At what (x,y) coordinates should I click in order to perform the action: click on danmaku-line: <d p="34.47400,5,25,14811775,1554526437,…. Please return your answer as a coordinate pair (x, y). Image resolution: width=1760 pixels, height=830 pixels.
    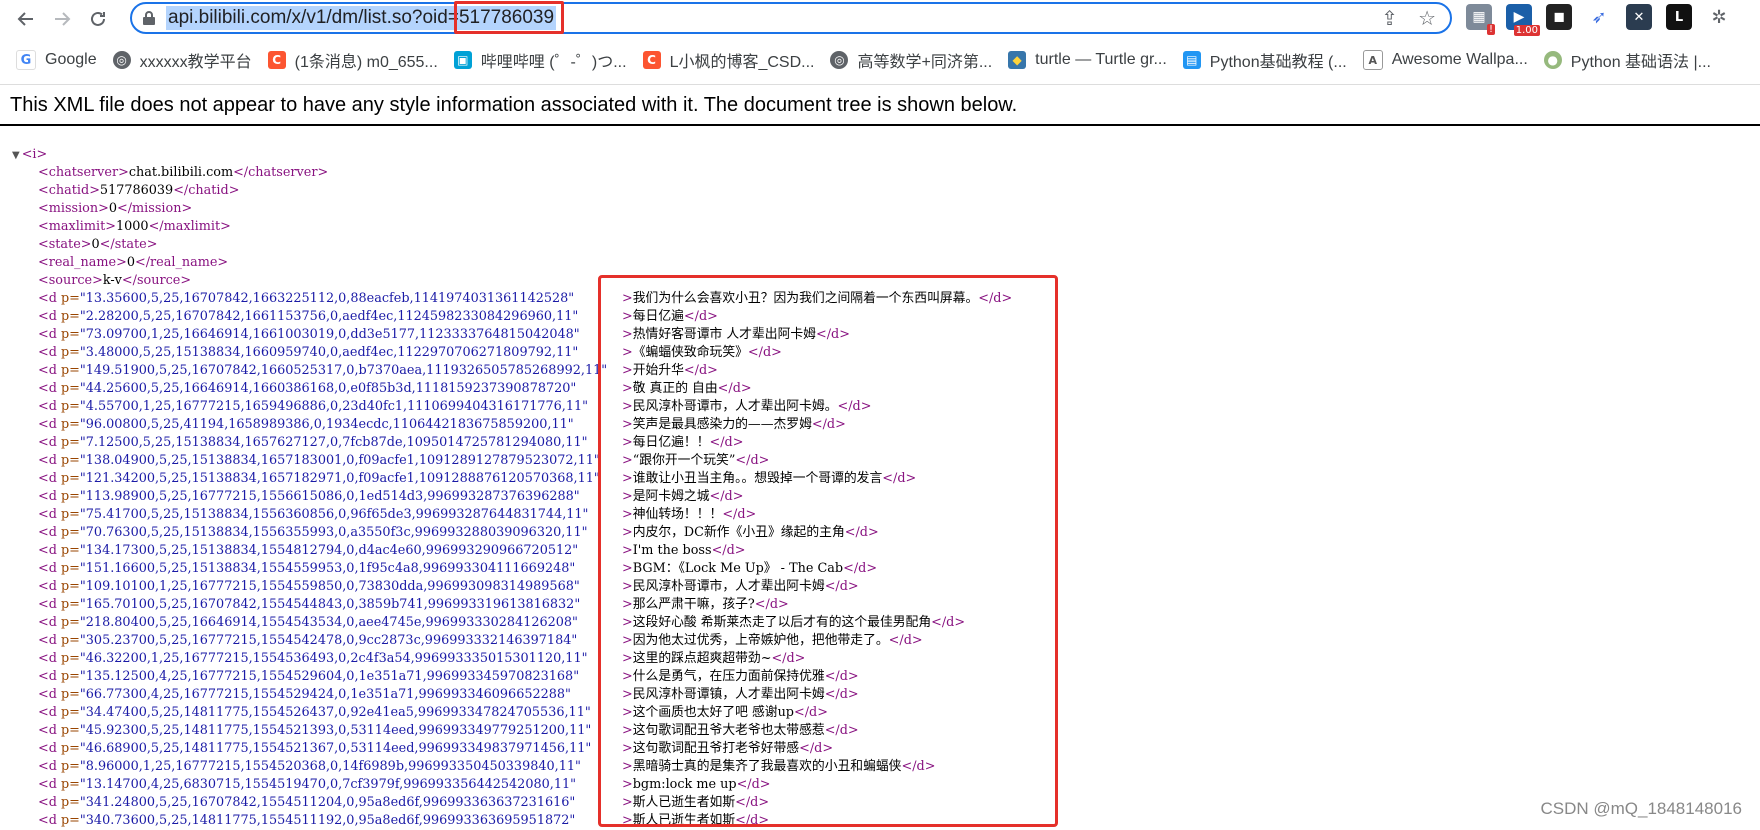
    Looking at the image, I should click on (420, 713).